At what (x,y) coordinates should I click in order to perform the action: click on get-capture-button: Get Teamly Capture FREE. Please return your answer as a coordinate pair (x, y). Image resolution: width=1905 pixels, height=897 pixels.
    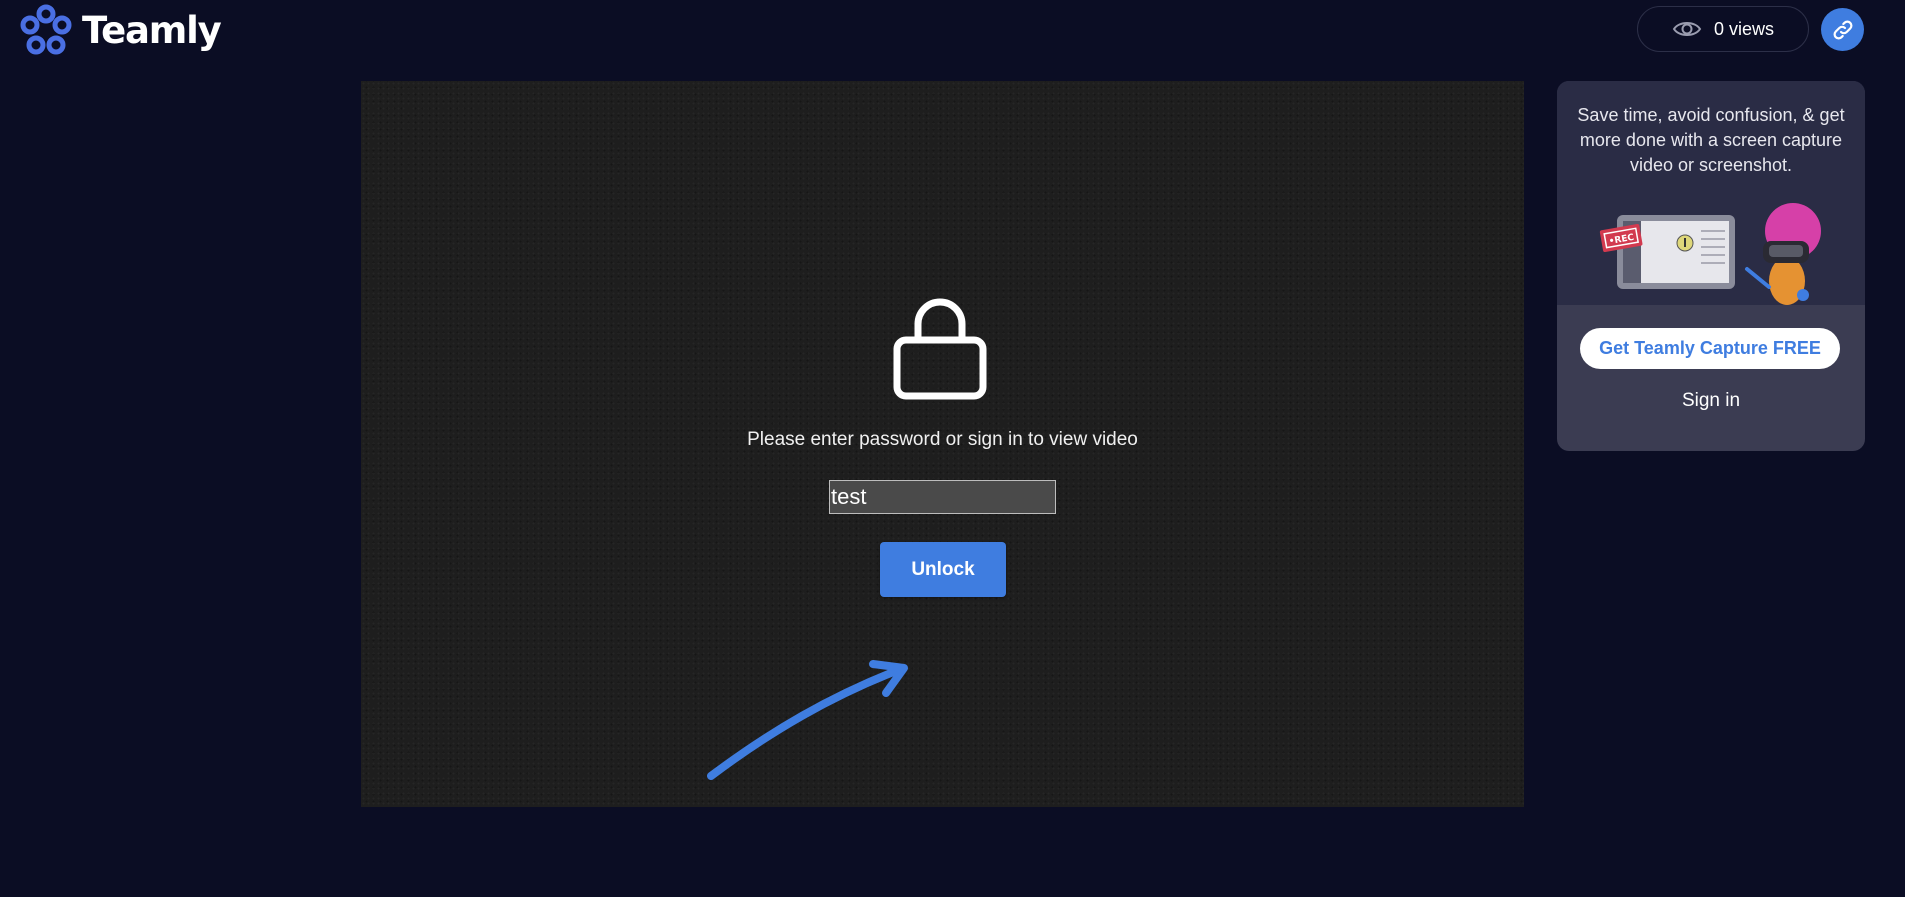
    Looking at the image, I should click on (1710, 348).